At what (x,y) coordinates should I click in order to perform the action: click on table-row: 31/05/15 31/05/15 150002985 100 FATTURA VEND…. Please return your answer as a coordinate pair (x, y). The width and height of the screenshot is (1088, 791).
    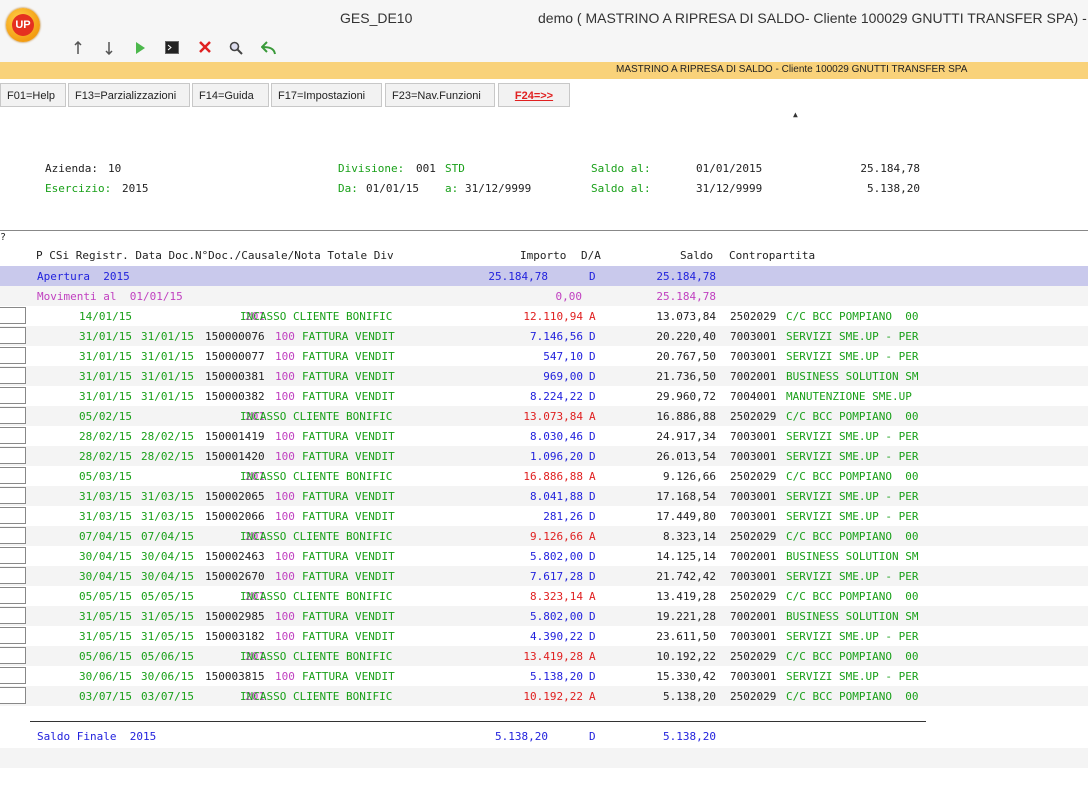
    Looking at the image, I should click on (544, 616).